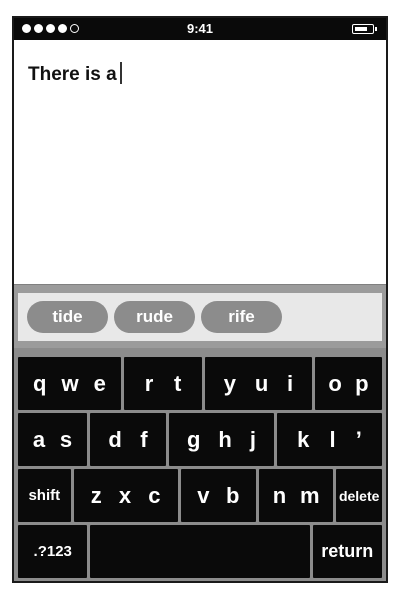 This screenshot has height=596, width=400. I want to click on keyboard-row-1: q w e r t y u i o p, so click(200, 383).